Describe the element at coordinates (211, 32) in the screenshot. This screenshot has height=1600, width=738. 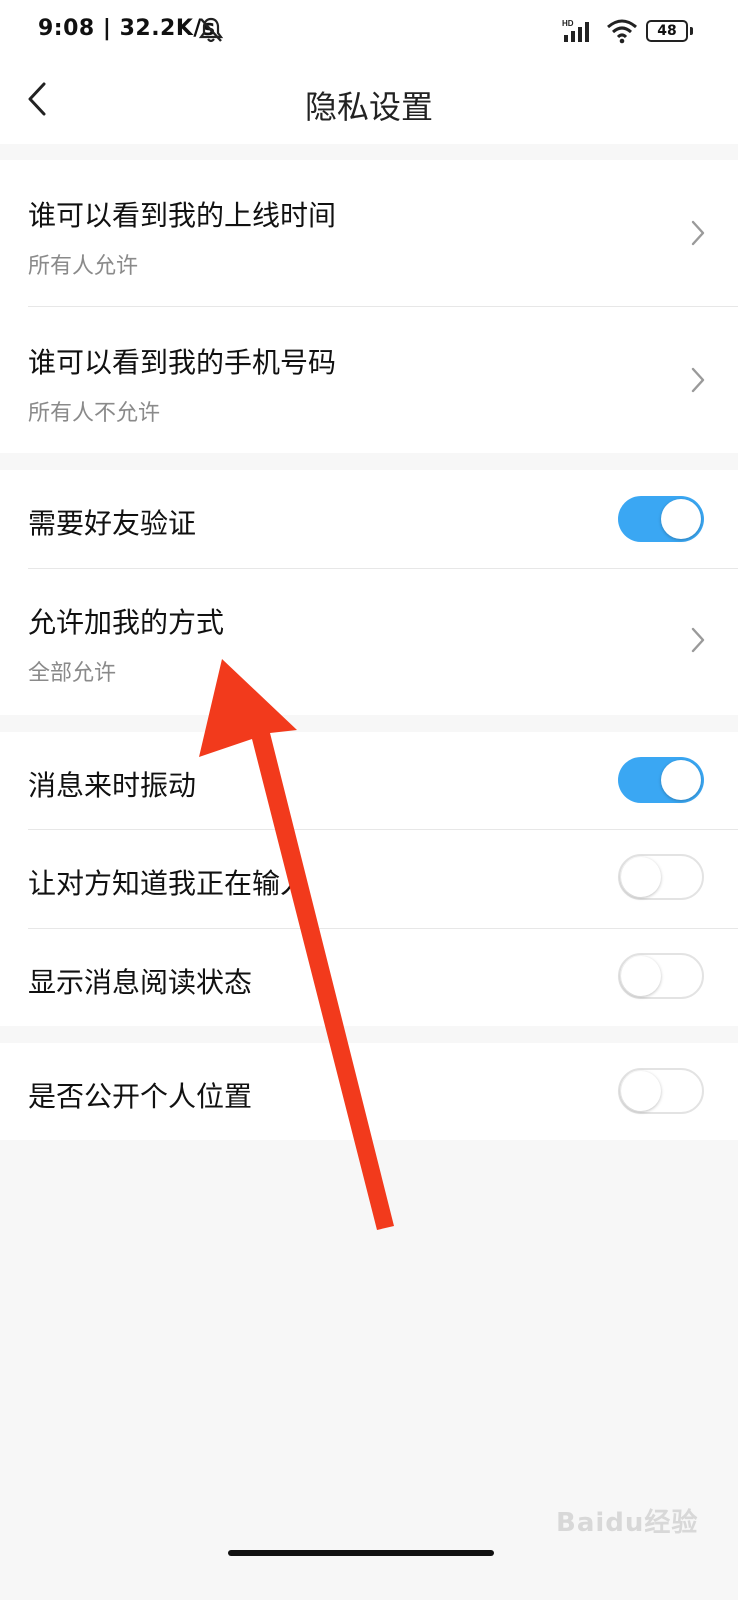
I see `mute-bell-icon` at that location.